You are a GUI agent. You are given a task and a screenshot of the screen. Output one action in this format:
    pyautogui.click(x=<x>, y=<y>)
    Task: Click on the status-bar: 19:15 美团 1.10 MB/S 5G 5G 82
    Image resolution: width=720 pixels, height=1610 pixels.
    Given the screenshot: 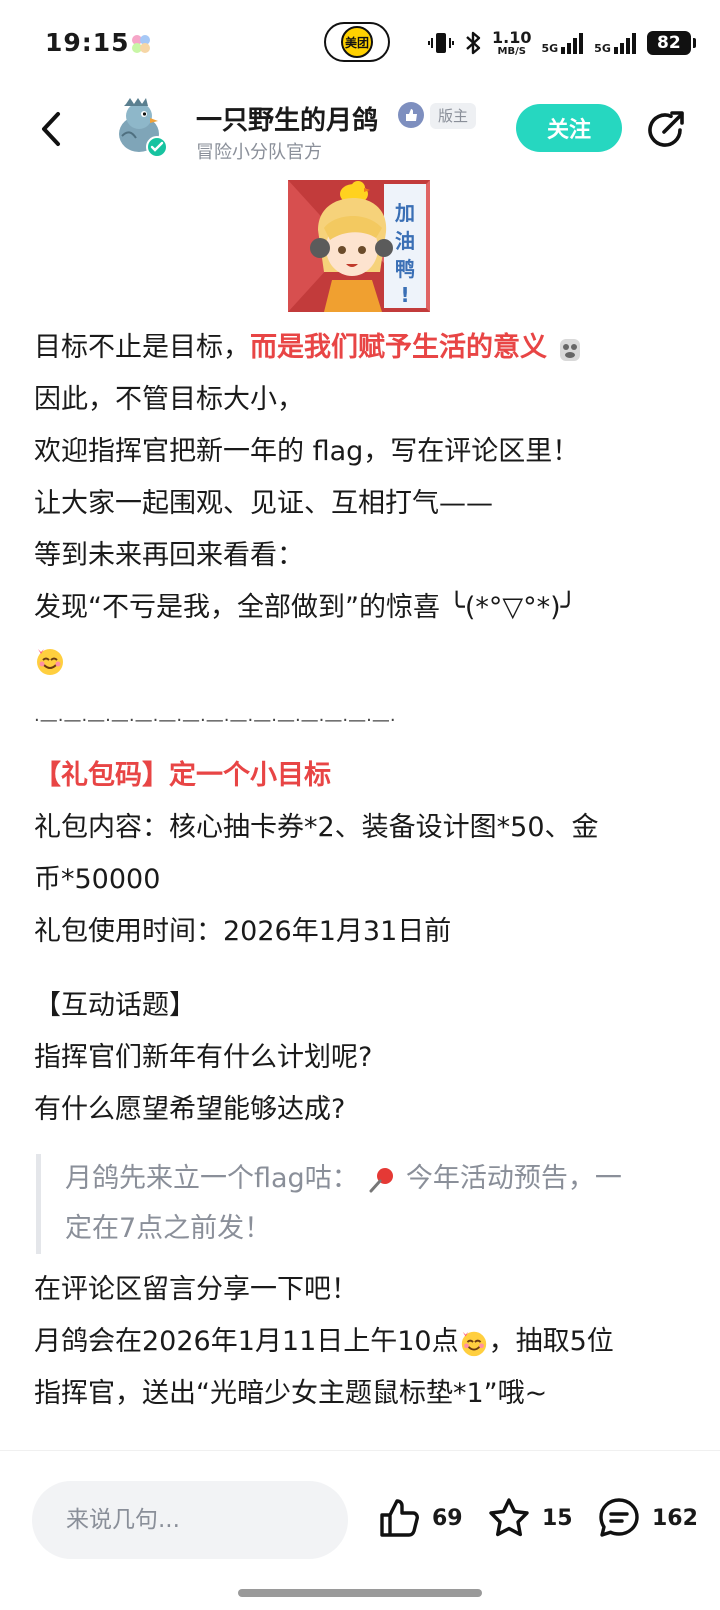 What is the action you would take?
    pyautogui.click(x=360, y=43)
    